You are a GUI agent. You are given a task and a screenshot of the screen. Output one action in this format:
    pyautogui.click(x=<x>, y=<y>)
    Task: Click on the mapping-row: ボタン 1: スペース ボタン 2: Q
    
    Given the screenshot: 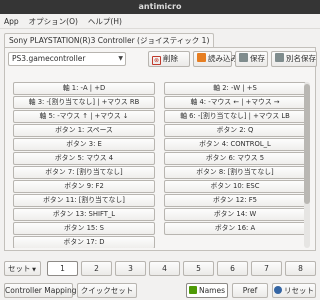 What is the action you would take?
    pyautogui.click(x=159, y=130)
    